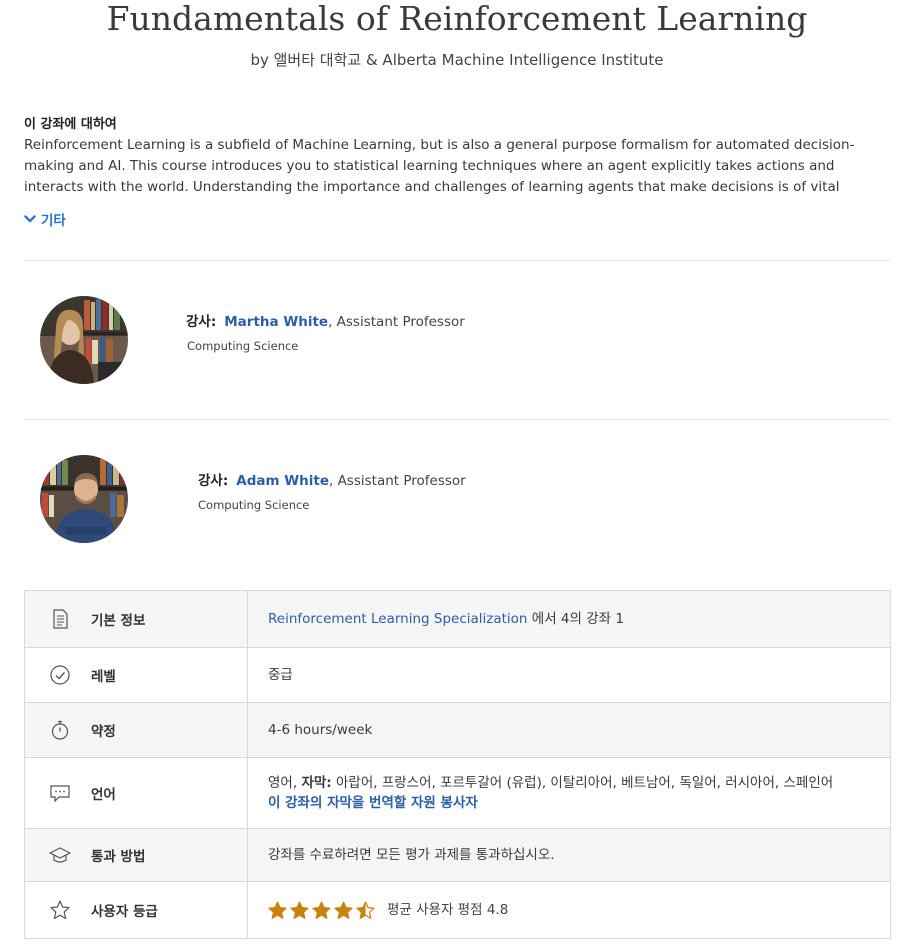  What do you see at coordinates (448, 910) in the screenshot?
I see `rating-text: 평균 사용자 평점 4.8` at bounding box center [448, 910].